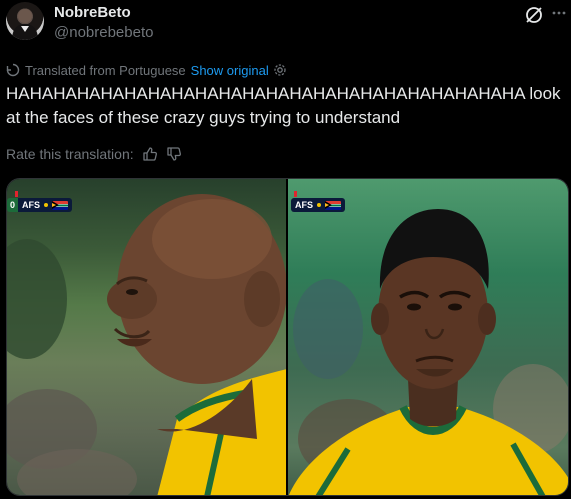 This screenshot has width=571, height=499. What do you see at coordinates (105, 70) in the screenshot?
I see `translated-from-label: Translated from Portuguese` at bounding box center [105, 70].